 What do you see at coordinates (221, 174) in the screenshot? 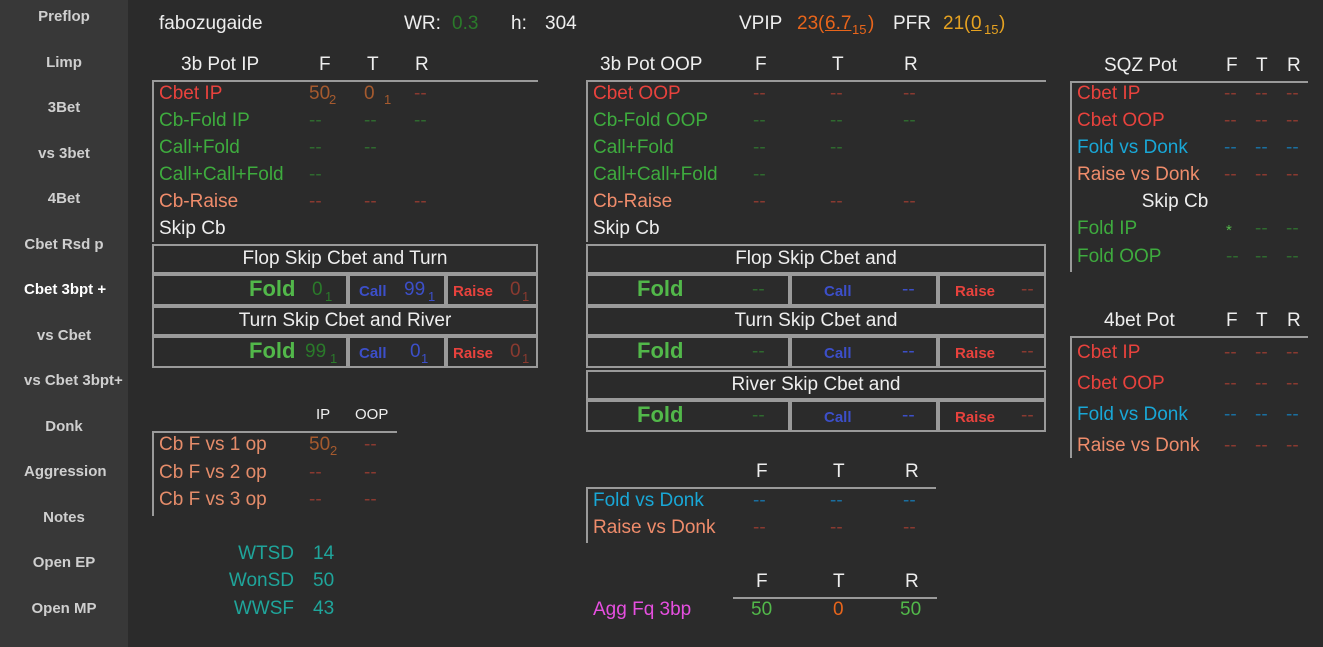
I see `row-label: Call+Call+Fold` at bounding box center [221, 174].